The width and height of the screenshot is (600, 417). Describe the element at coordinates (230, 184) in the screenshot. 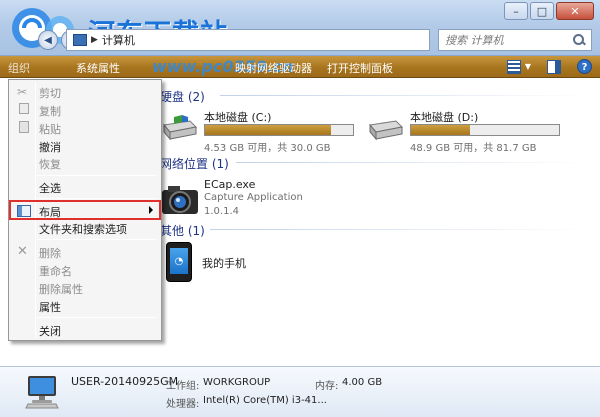

I see `app-name: ECap.exe` at that location.